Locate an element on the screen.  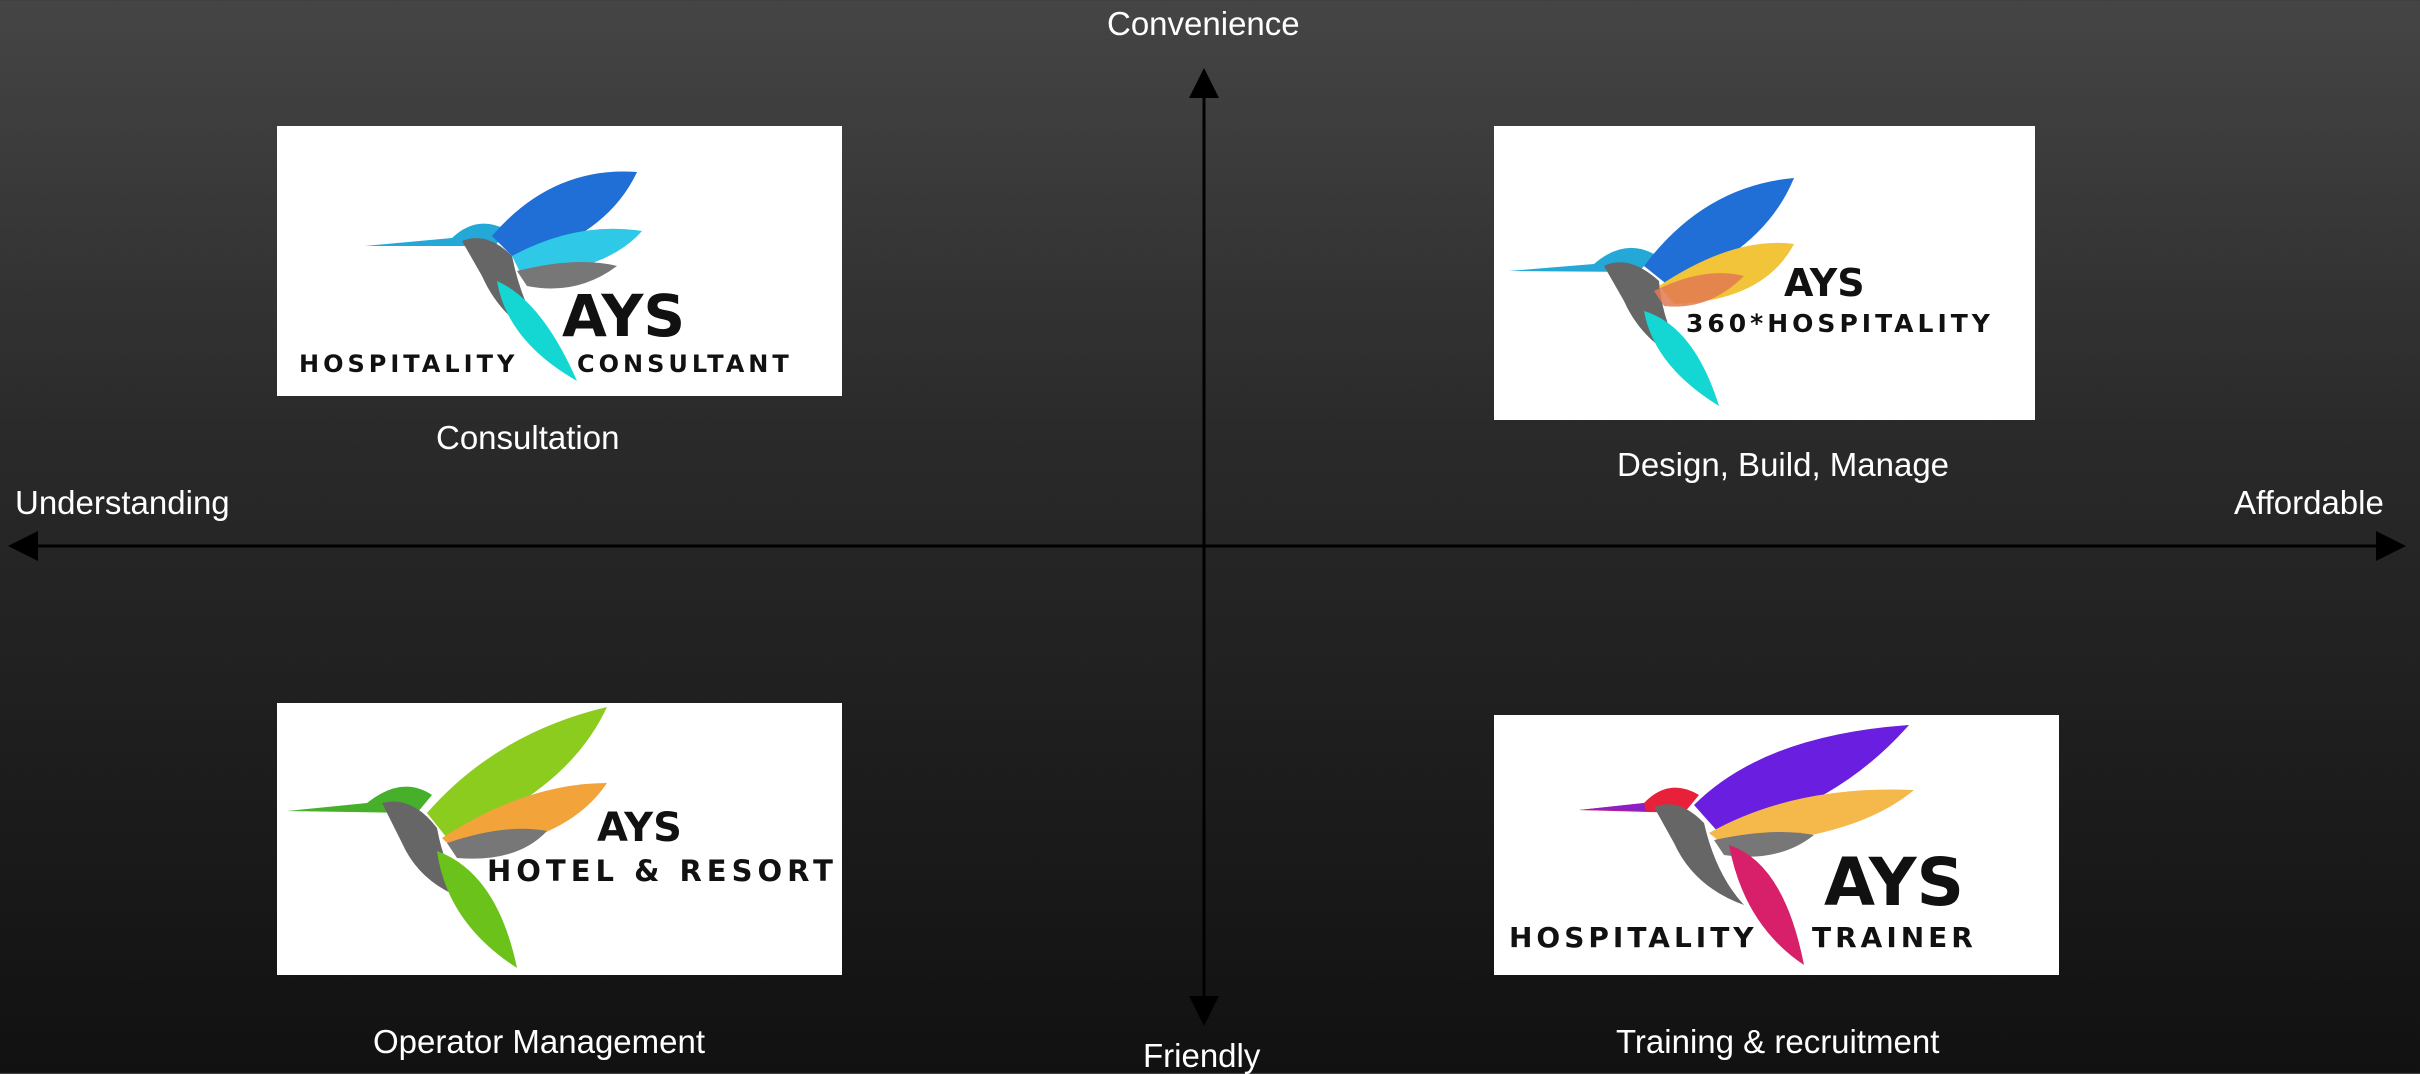
caption-operator-management: Operator Management is located at coordinates (539, 1041).